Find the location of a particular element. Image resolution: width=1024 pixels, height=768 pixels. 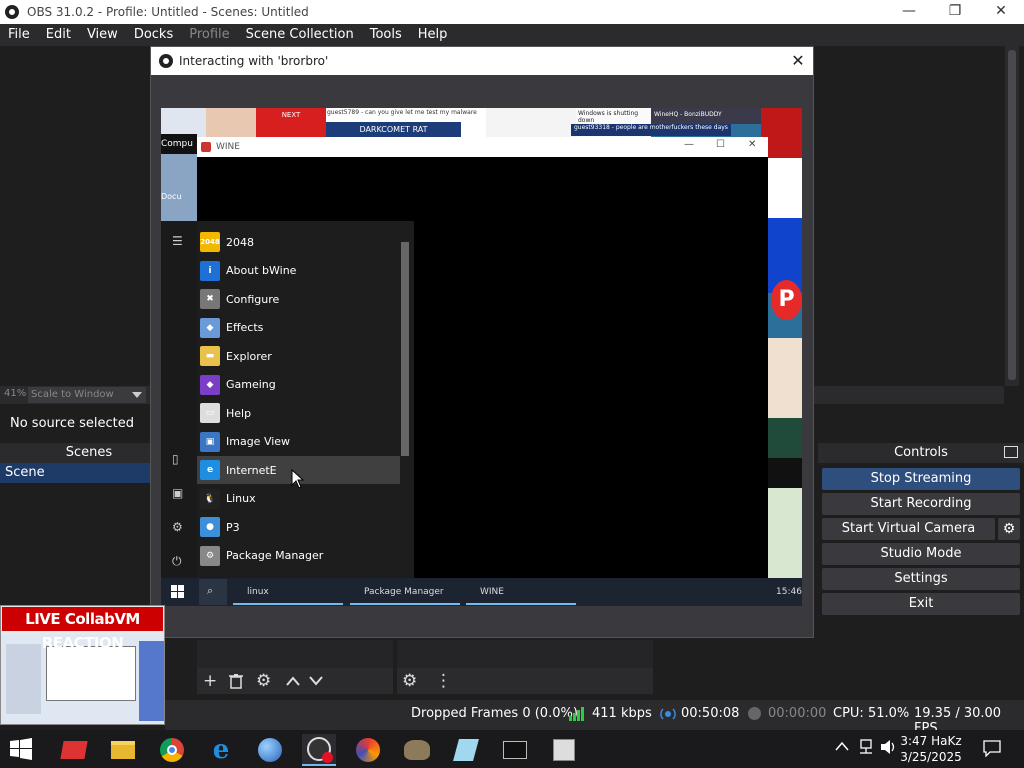

start-menu-item: 2048 2048 is located at coordinates (298, 242).